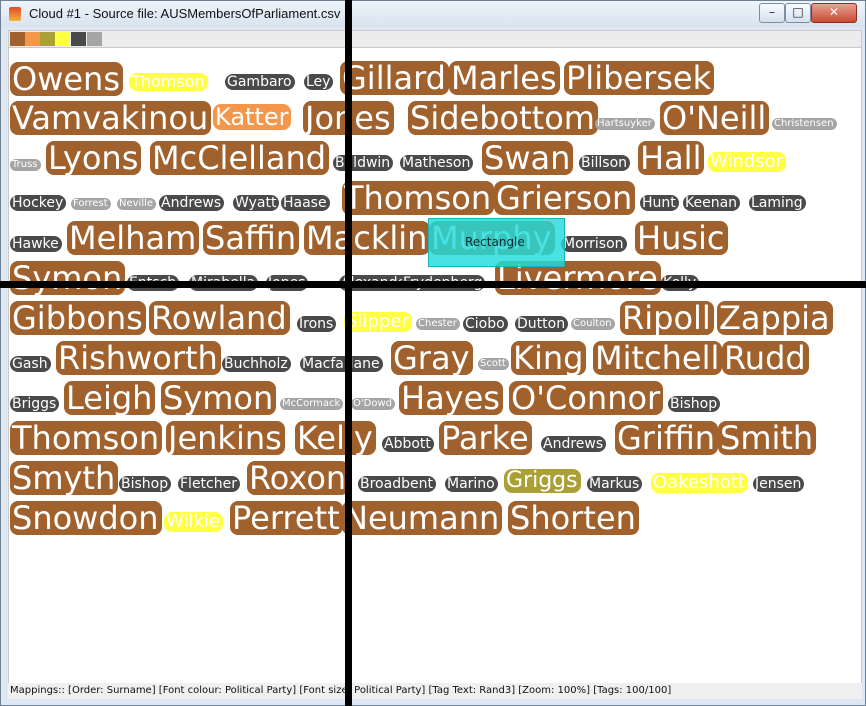 The height and width of the screenshot is (706, 866). Describe the element at coordinates (94, 158) in the screenshot. I see `tag-lyons: Lyons` at that location.